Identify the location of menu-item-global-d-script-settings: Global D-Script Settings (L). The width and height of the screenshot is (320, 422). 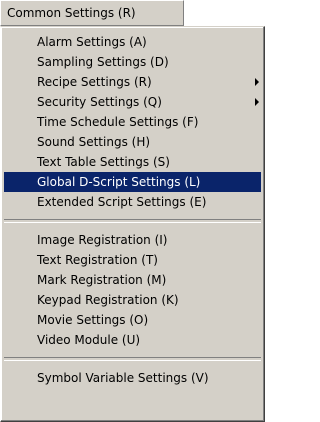
(132, 182).